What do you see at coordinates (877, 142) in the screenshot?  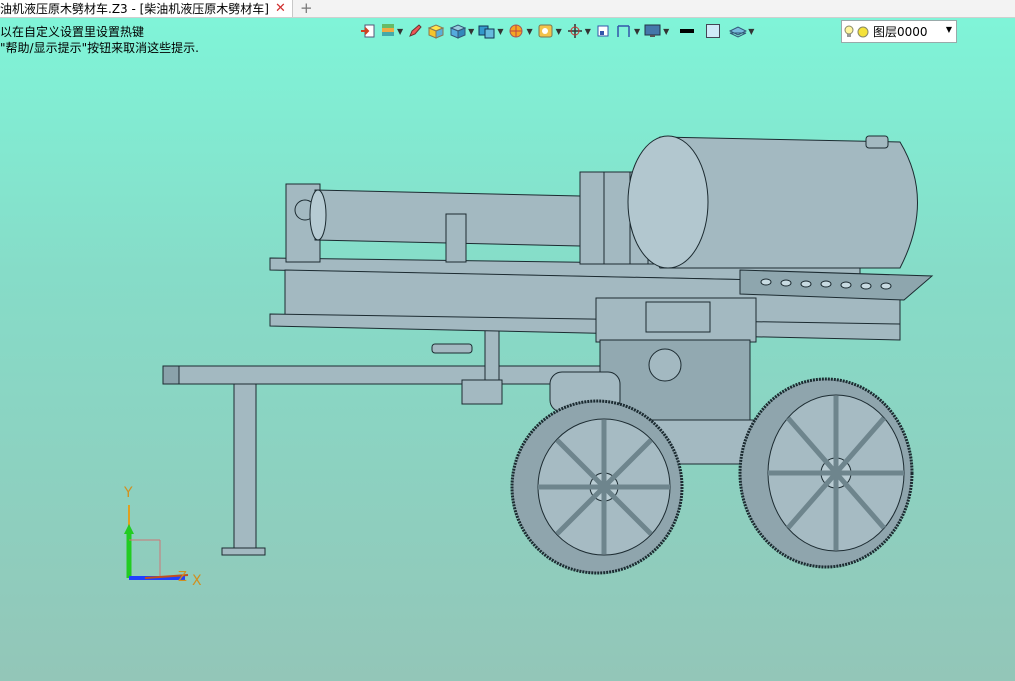 I see `tank-cap` at bounding box center [877, 142].